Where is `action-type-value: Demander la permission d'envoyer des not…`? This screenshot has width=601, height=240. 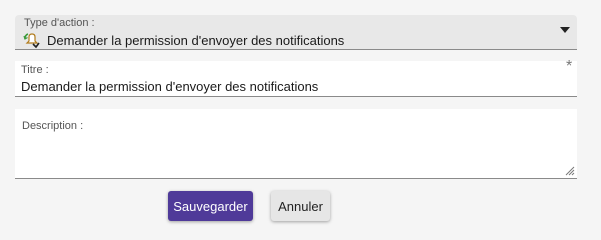 action-type-value: Demander la permission d'envoyer des not… is located at coordinates (196, 40).